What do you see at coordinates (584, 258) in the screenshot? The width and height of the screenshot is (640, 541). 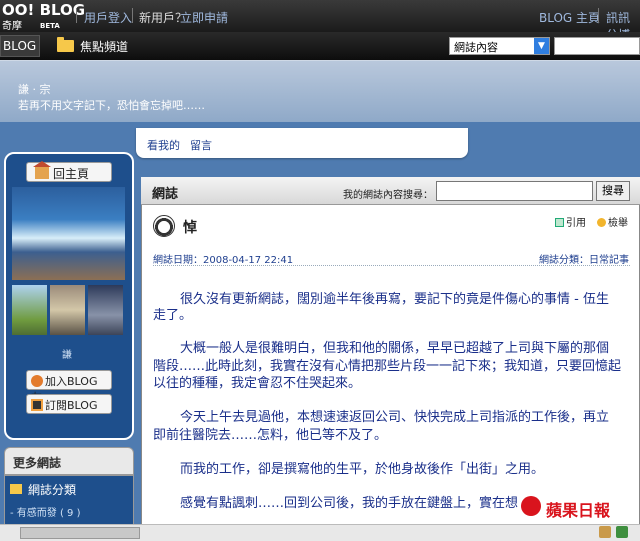 I see `post-category: 網誌分類：日常記事` at bounding box center [584, 258].